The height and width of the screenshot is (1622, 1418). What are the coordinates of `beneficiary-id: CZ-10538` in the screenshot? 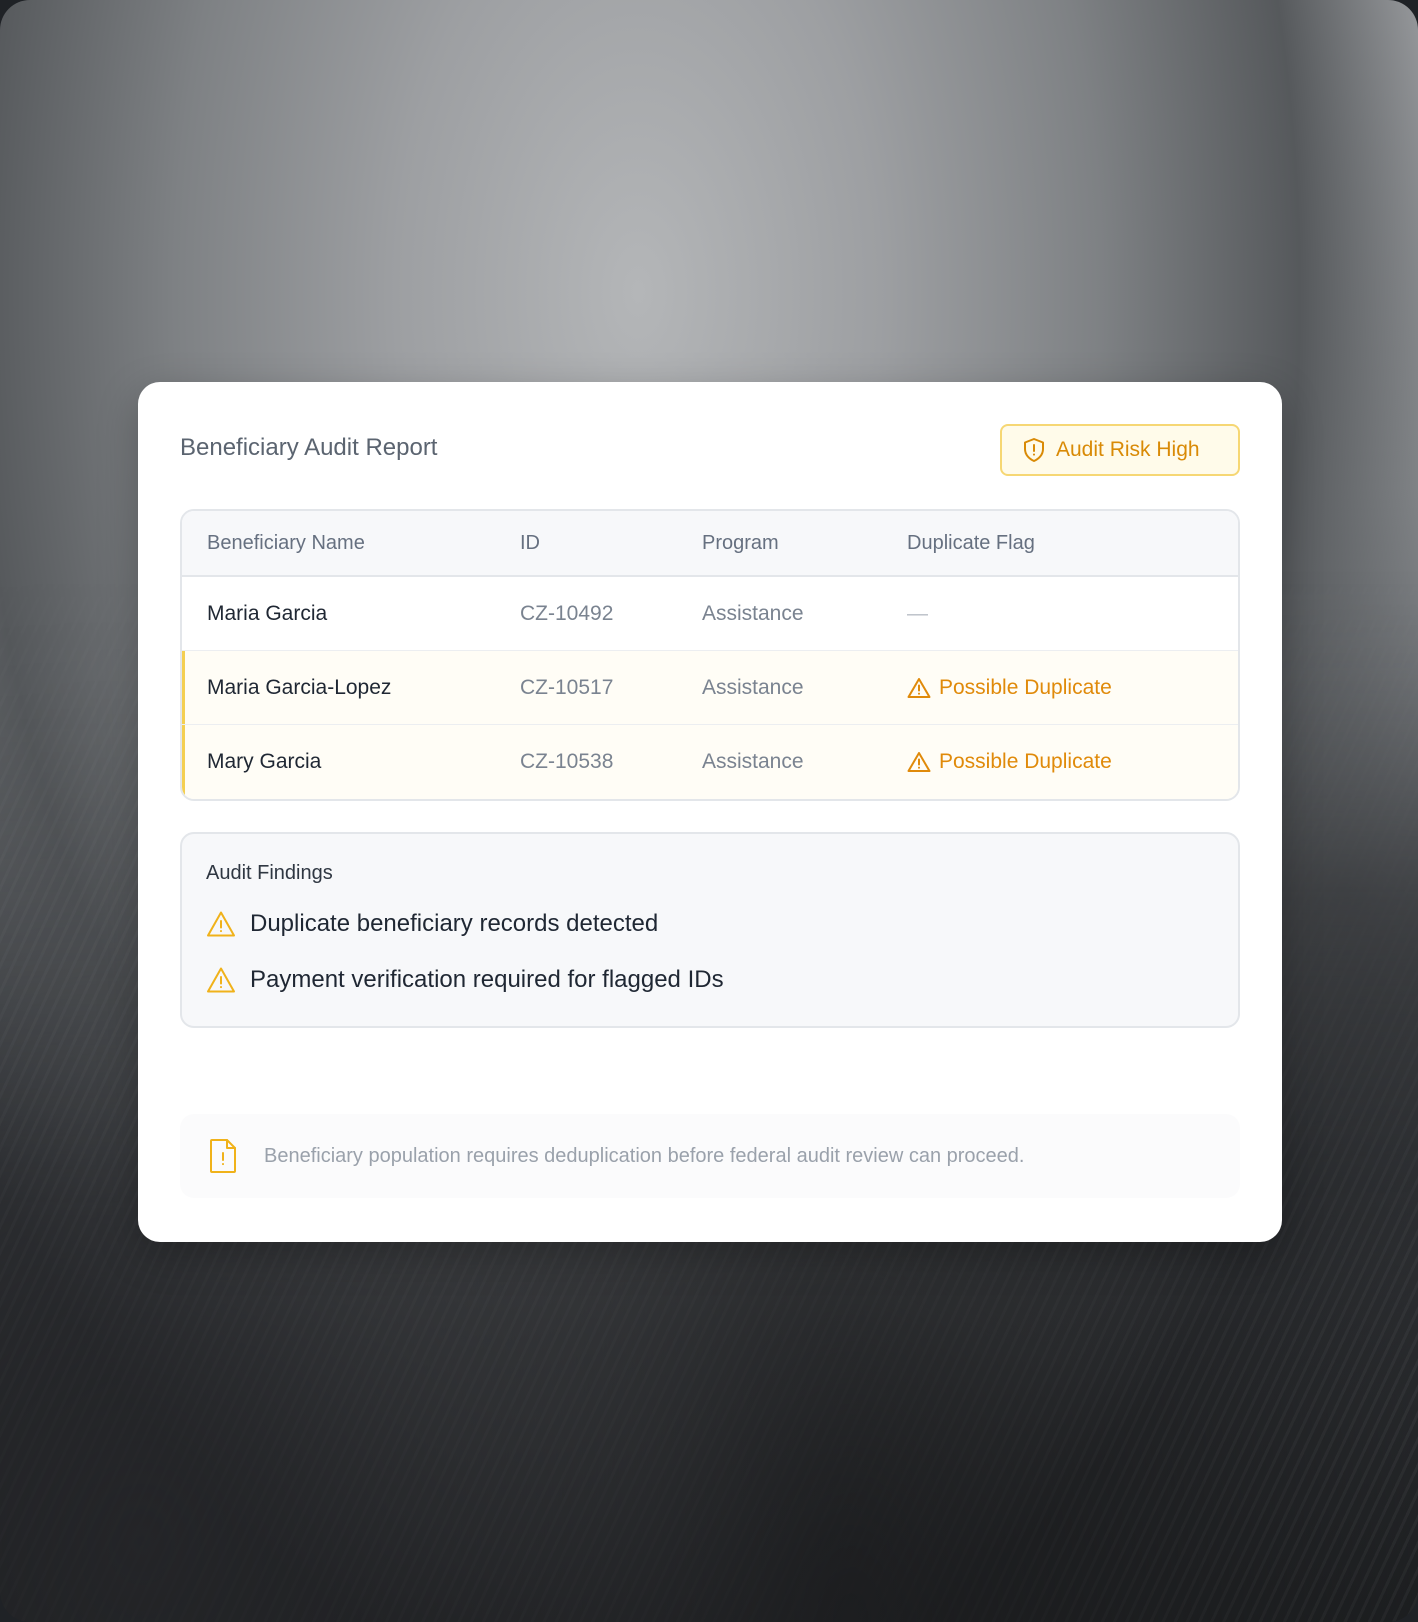 It's located at (567, 761).